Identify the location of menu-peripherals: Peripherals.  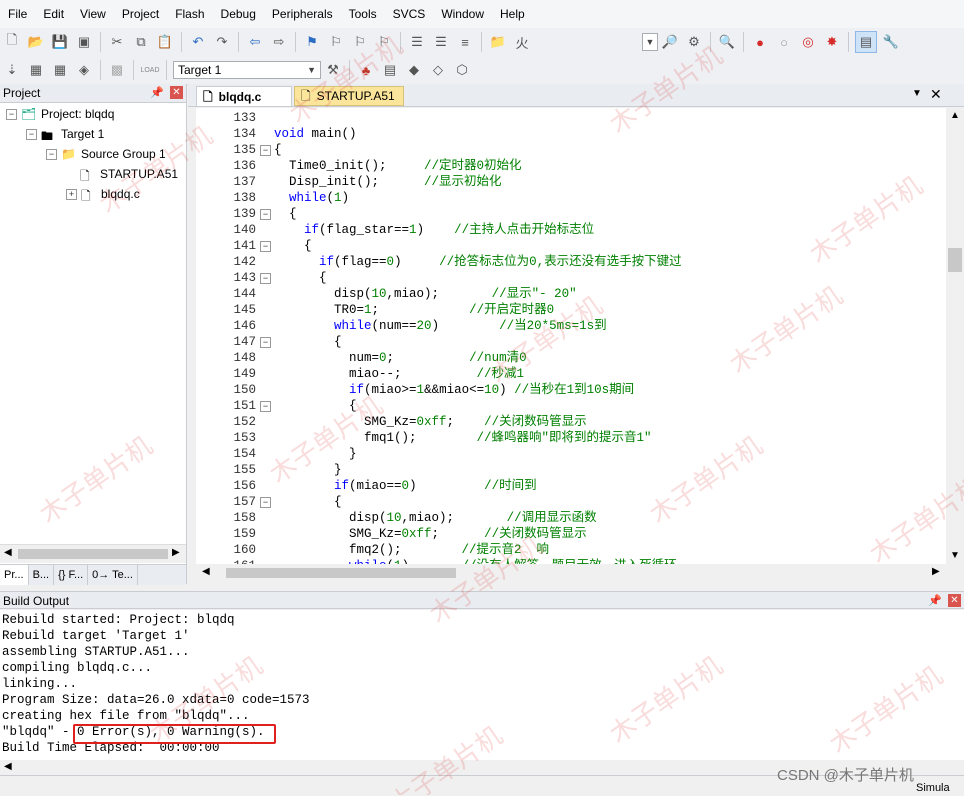
(302, 14).